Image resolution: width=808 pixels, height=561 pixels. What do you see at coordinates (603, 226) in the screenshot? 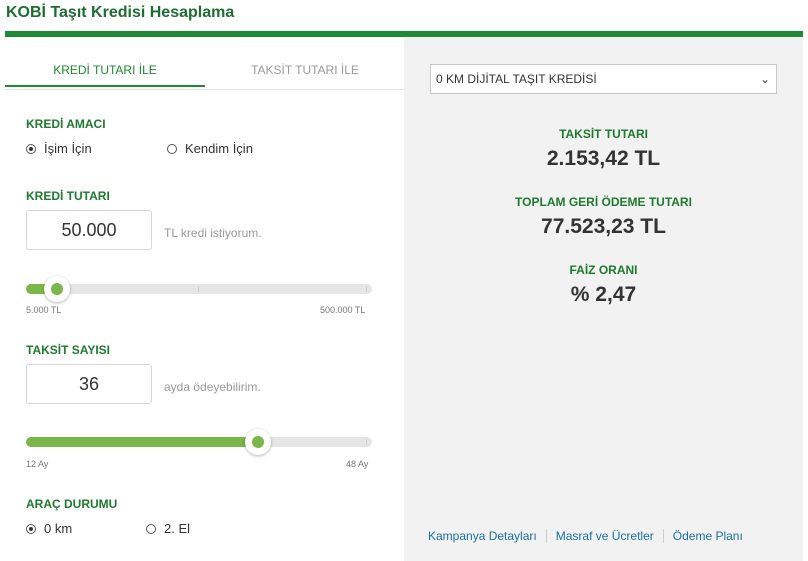
I see `total-result-value: 77.523,23 TL` at bounding box center [603, 226].